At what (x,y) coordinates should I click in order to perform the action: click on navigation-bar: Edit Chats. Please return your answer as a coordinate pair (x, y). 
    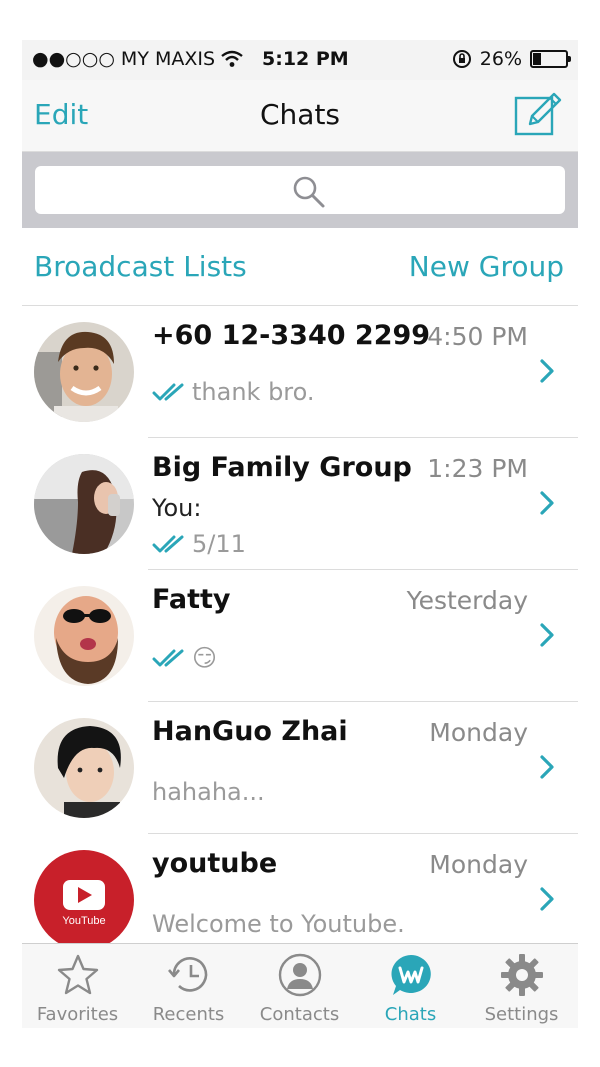
    Looking at the image, I should click on (300, 116).